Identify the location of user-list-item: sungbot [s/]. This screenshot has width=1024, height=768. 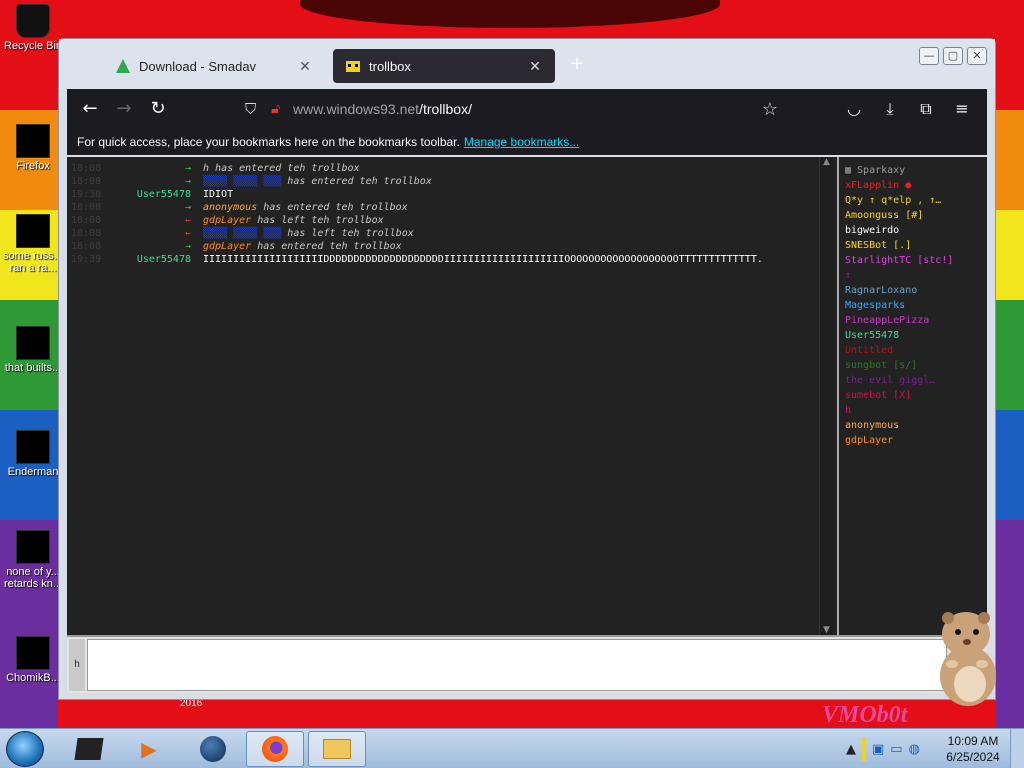
(916, 367).